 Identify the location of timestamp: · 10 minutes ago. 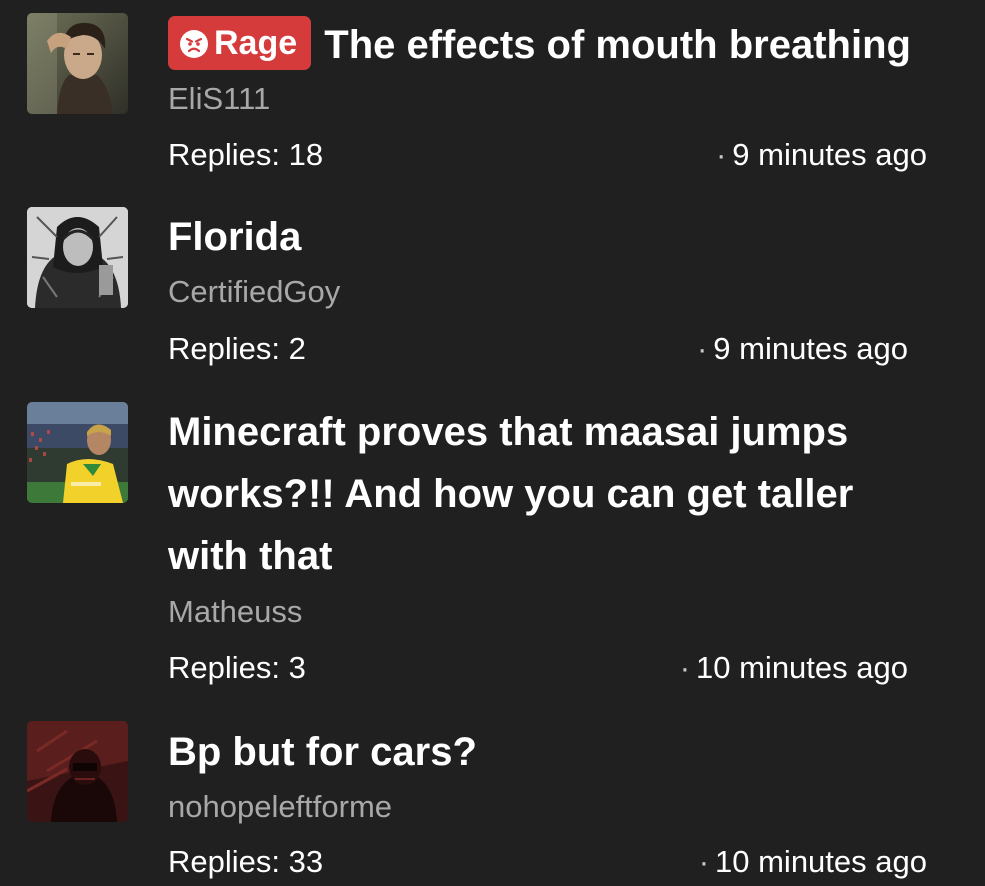
(813, 862).